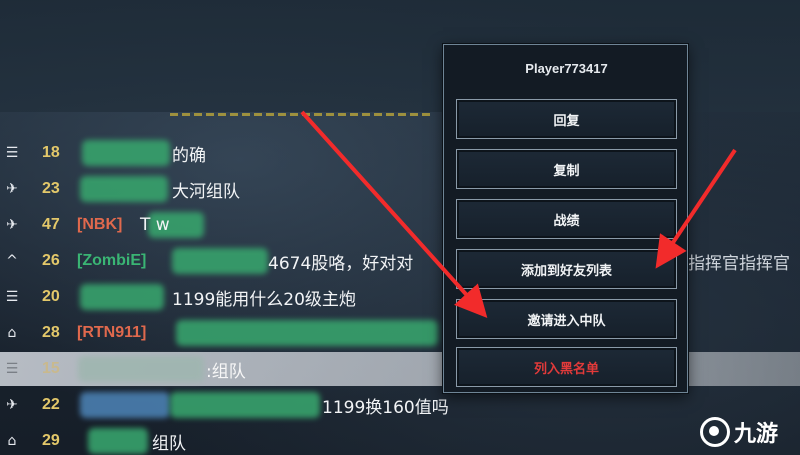 The height and width of the screenshot is (455, 800). Describe the element at coordinates (226, 371) in the screenshot. I see `chat-message: :组队` at that location.